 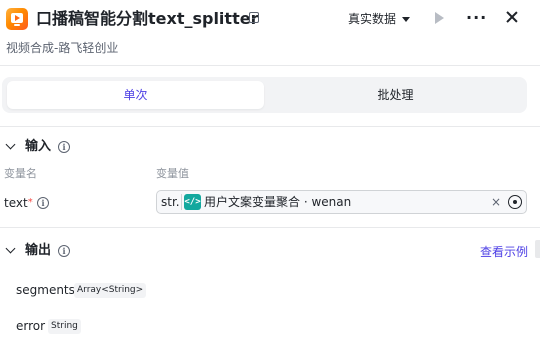 I want to click on target-icon, so click(x=515, y=202).